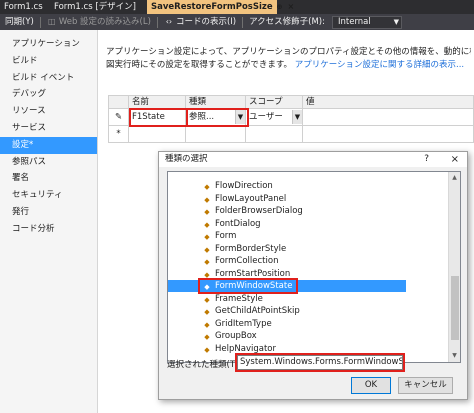 This screenshot has width=474, height=413. Describe the element at coordinates (454, 356) in the screenshot. I see `scroll-down-icon: ▼` at that location.